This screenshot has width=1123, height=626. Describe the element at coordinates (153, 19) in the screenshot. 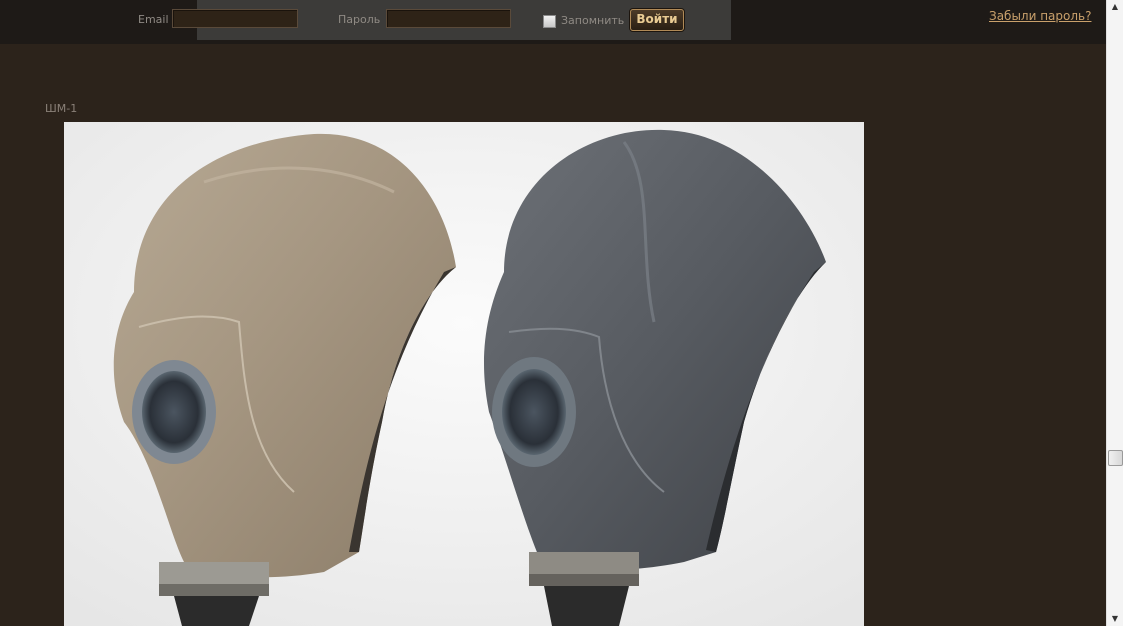

I see `email-label: Email` at that location.